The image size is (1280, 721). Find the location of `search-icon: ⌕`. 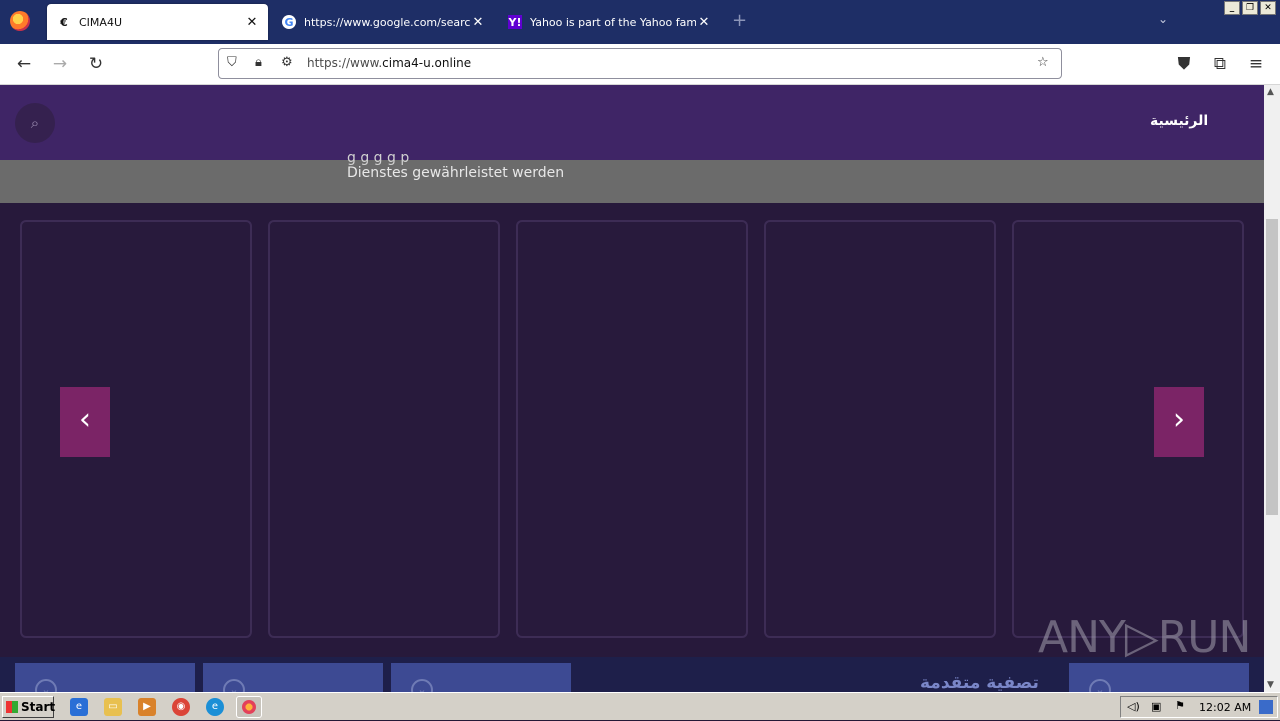

search-icon: ⌕ is located at coordinates (35, 123).